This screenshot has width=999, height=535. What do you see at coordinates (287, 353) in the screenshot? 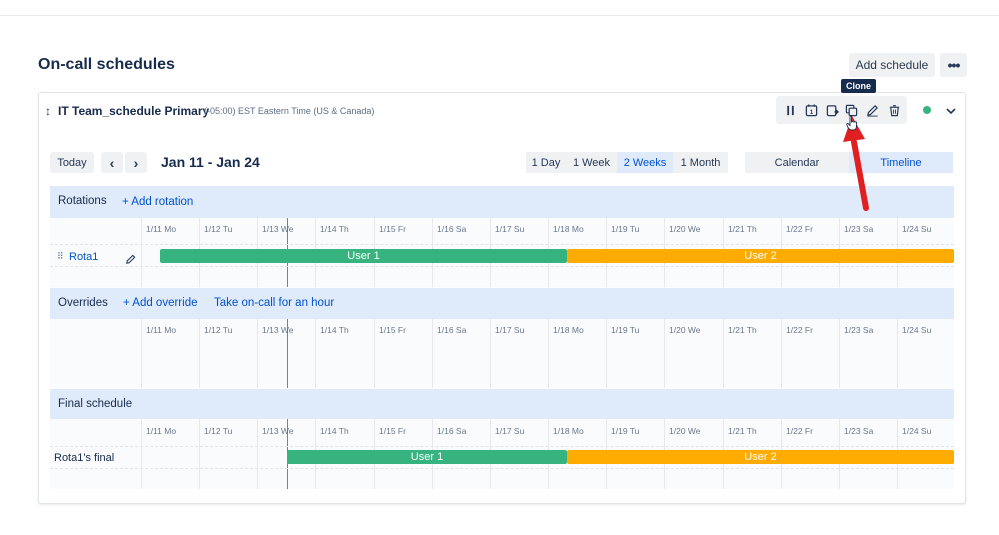
I see `current-time-line` at bounding box center [287, 353].